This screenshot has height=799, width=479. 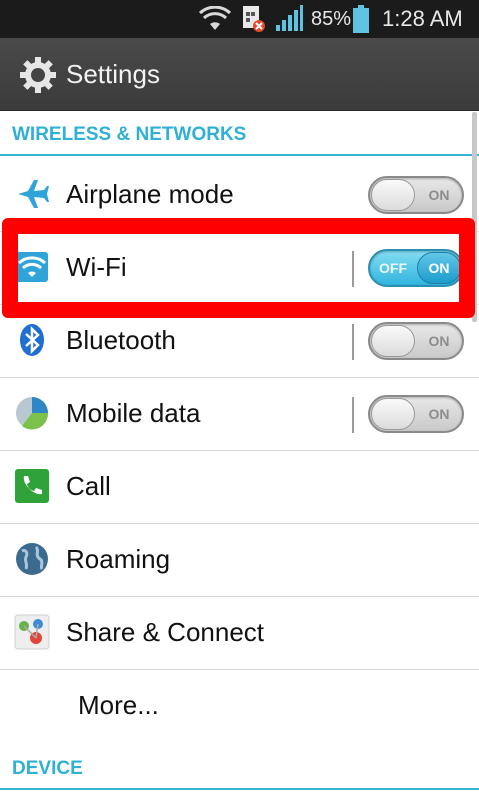 I want to click on bluetooth-toggle: OFF ON, so click(x=416, y=341).